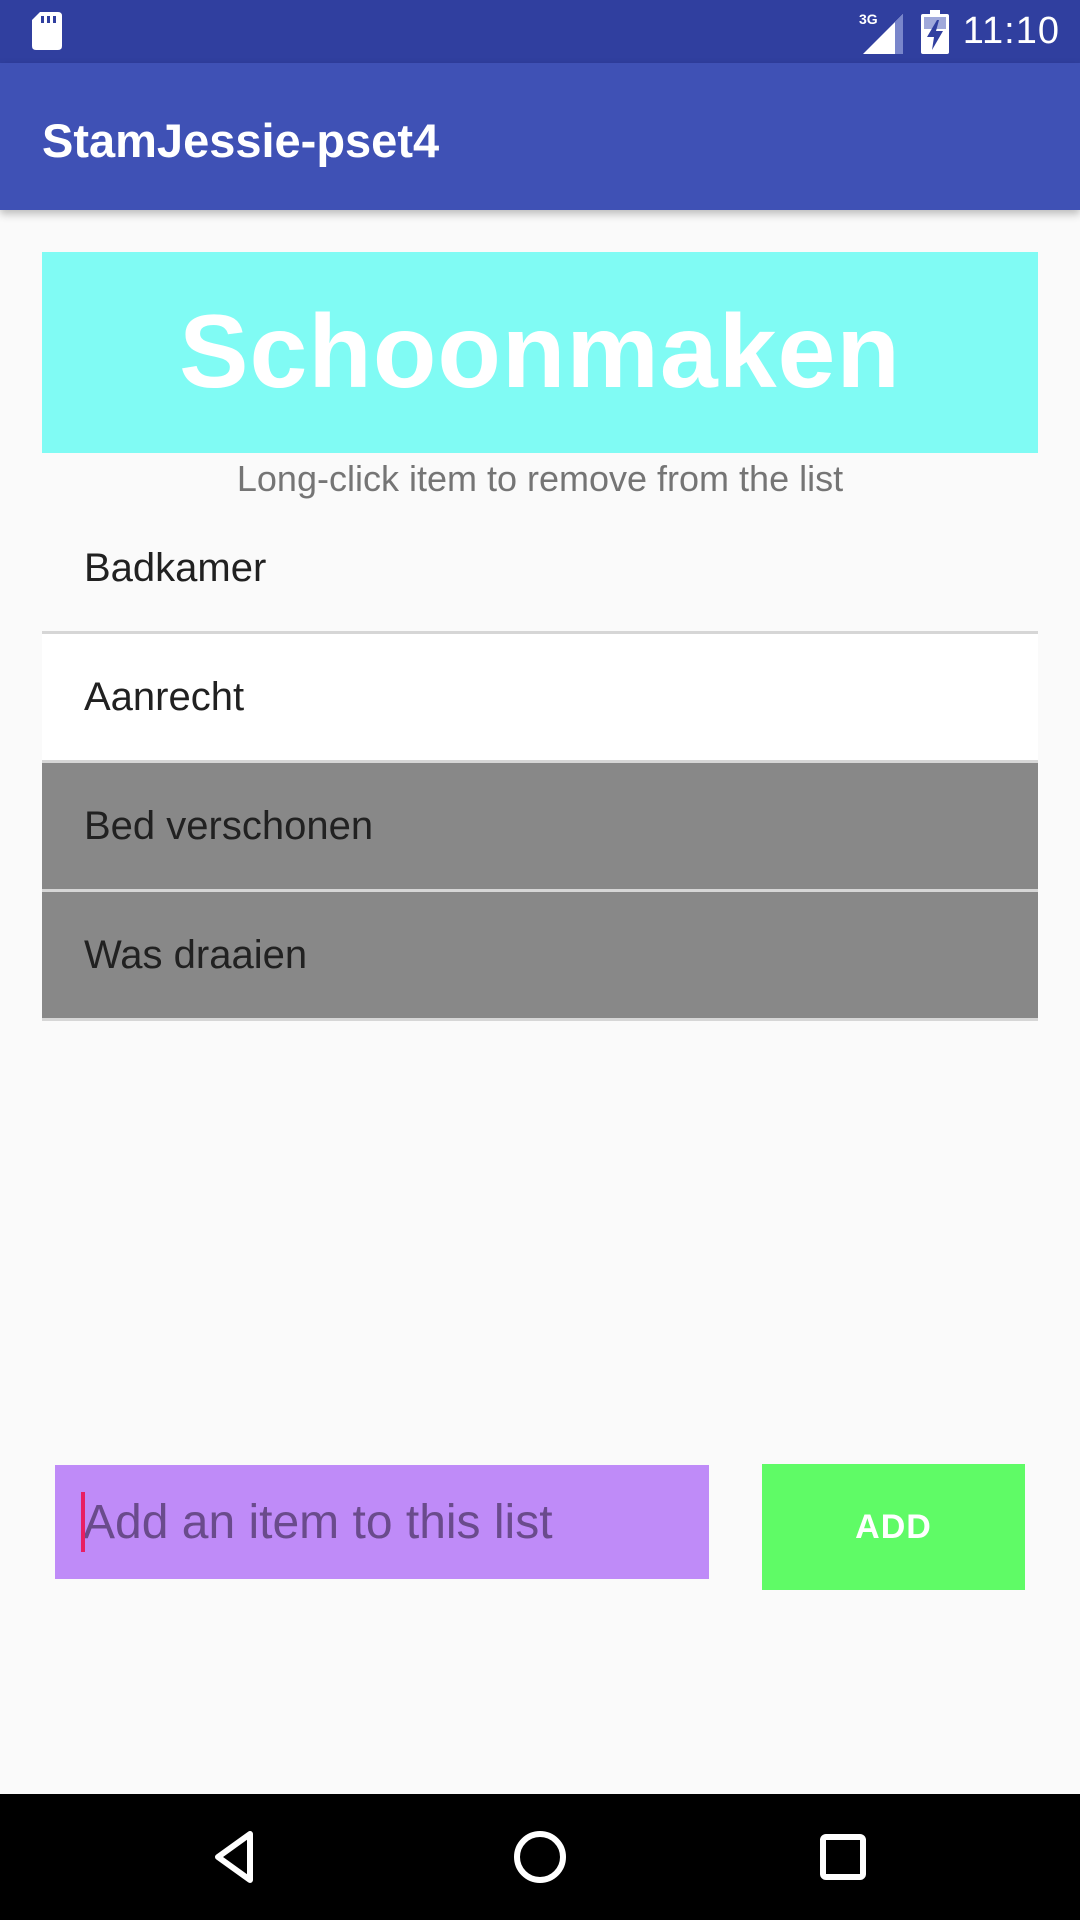 The width and height of the screenshot is (1080, 1920). What do you see at coordinates (196, 954) in the screenshot?
I see `list-item-label: Was draaien` at bounding box center [196, 954].